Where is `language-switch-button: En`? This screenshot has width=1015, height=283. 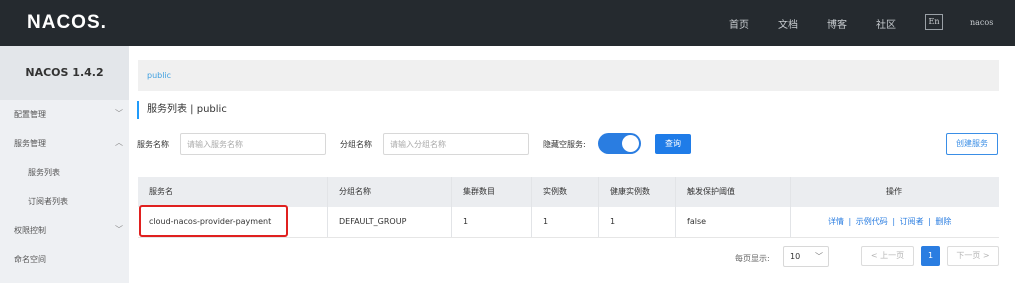
language-switch-button: En is located at coordinates (934, 22).